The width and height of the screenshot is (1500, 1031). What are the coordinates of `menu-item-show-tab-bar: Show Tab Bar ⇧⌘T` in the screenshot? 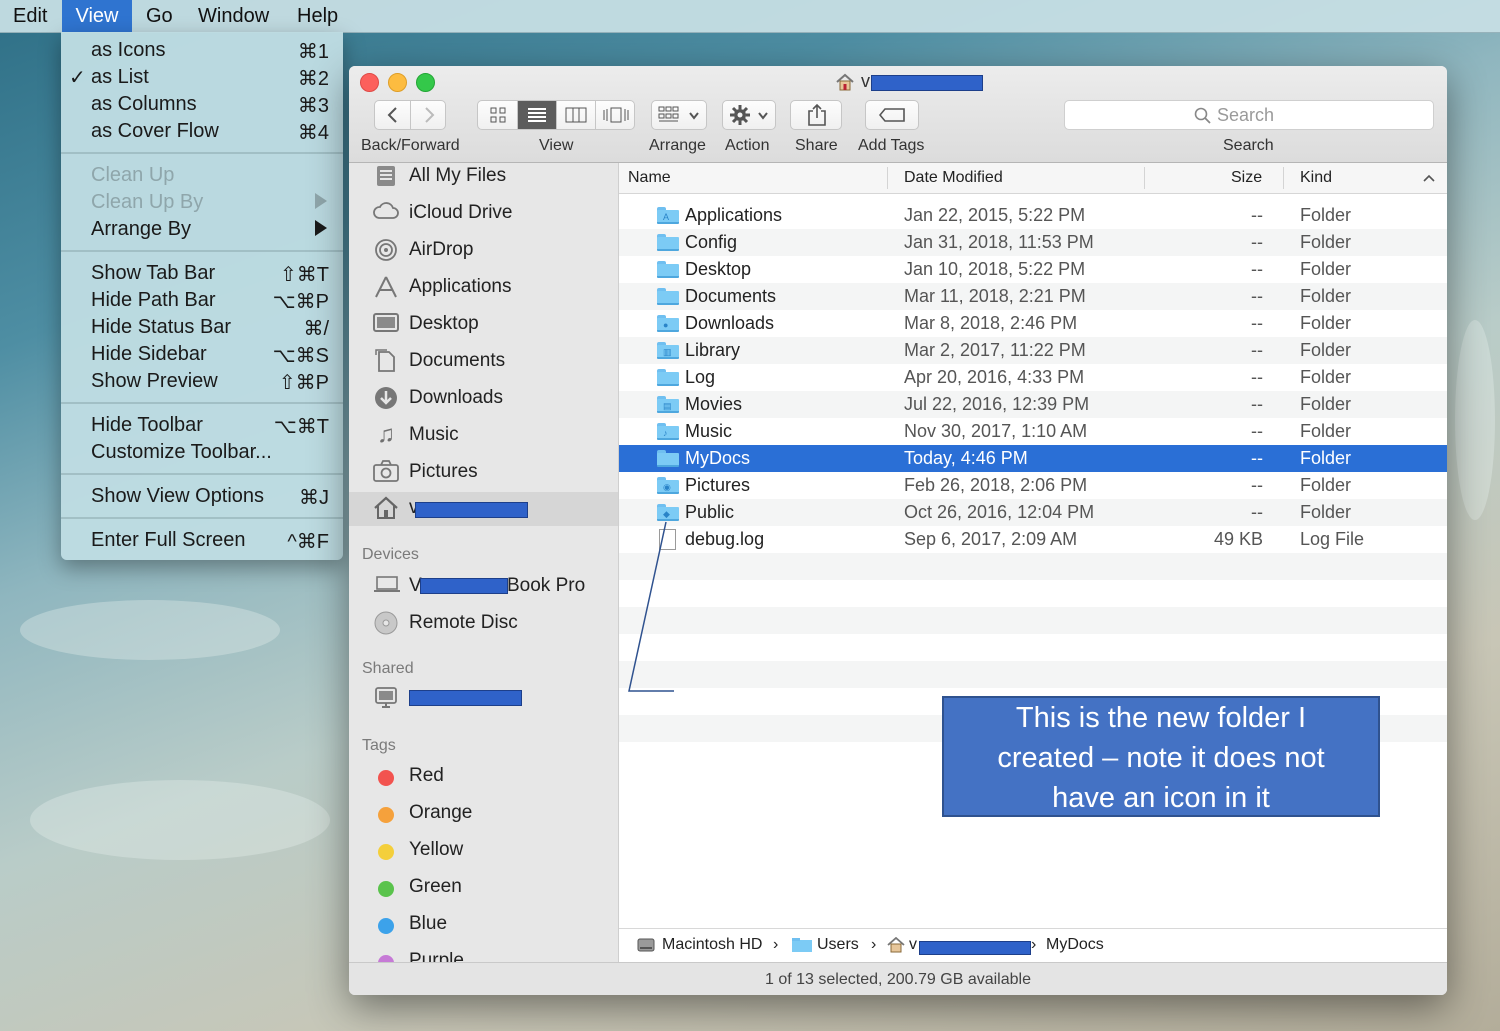 It's located at (202, 273).